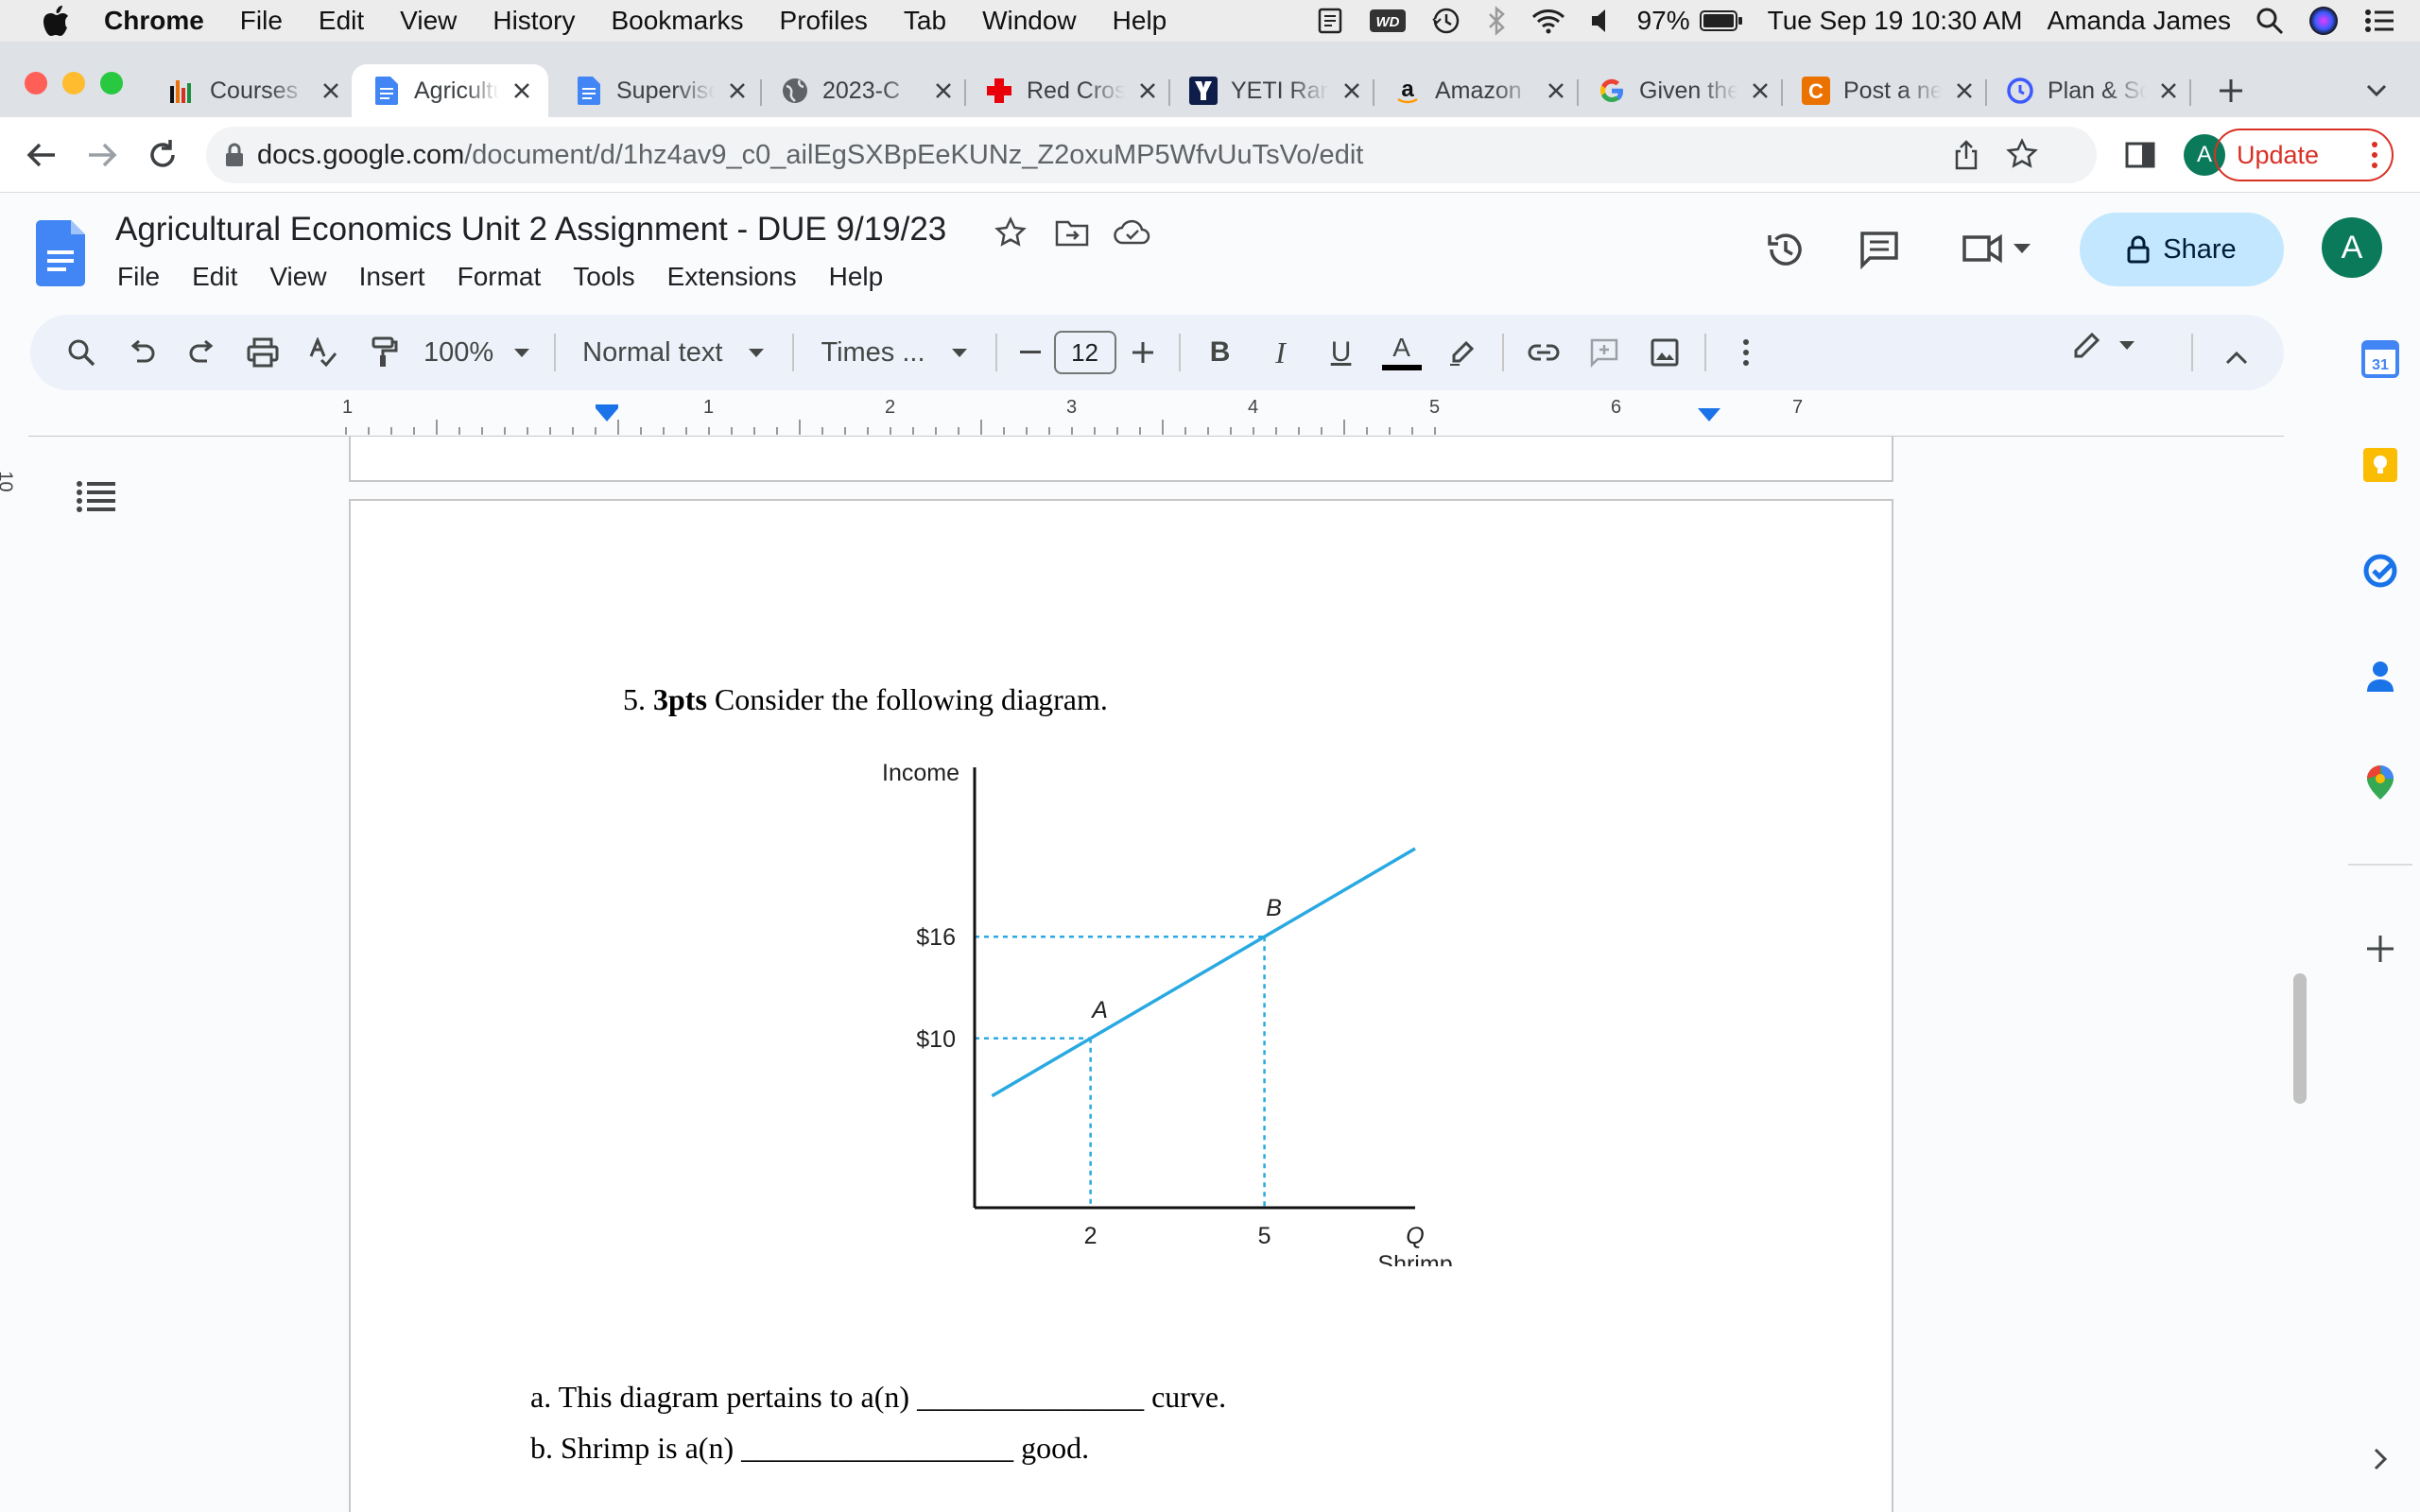 The width and height of the screenshot is (2420, 1512). Describe the element at coordinates (2236, 356) in the screenshot. I see `collapse-menus-chevron-icon` at that location.